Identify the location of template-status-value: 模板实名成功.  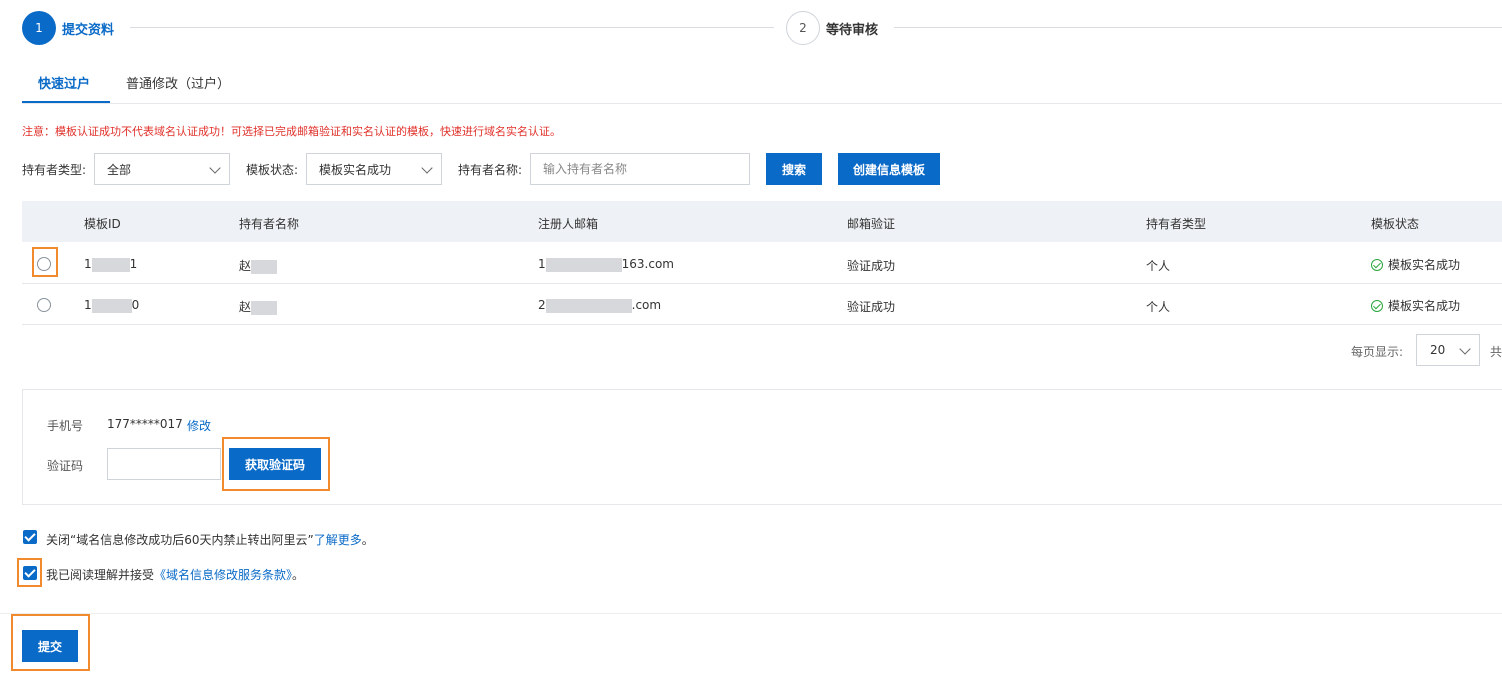
(355, 169).